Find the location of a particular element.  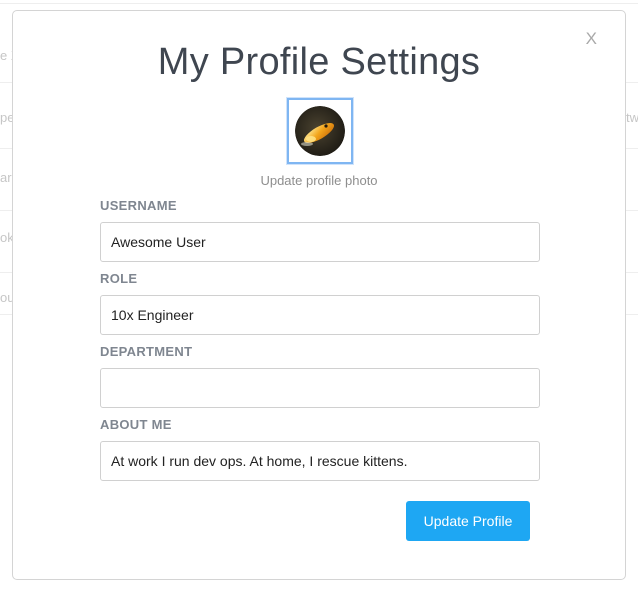

role-label: ROLE is located at coordinates (119, 278).